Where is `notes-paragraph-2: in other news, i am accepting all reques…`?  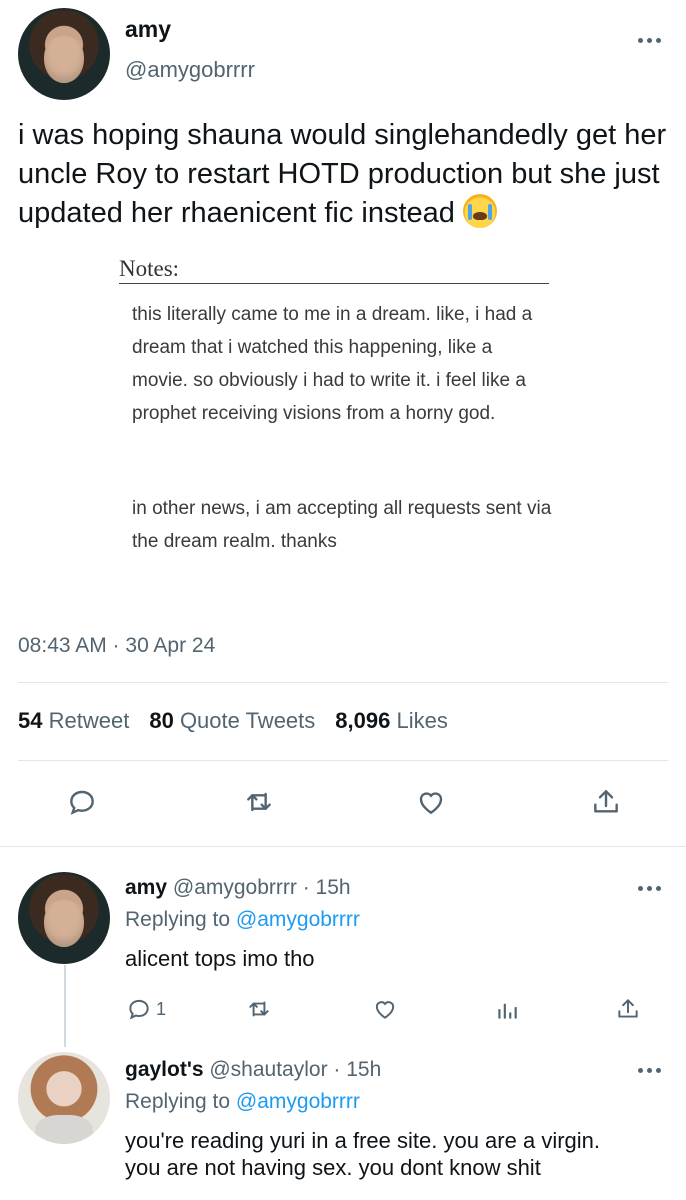
notes-paragraph-2: in other news, i am accepting all reques… is located at coordinates (342, 525).